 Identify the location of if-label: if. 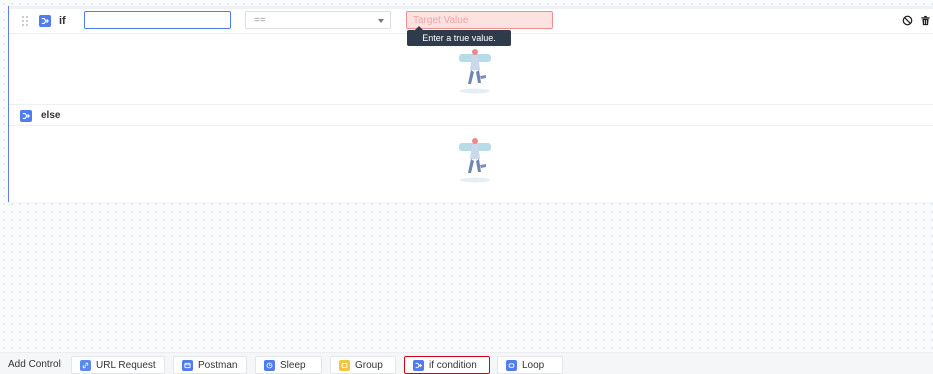
(62, 21).